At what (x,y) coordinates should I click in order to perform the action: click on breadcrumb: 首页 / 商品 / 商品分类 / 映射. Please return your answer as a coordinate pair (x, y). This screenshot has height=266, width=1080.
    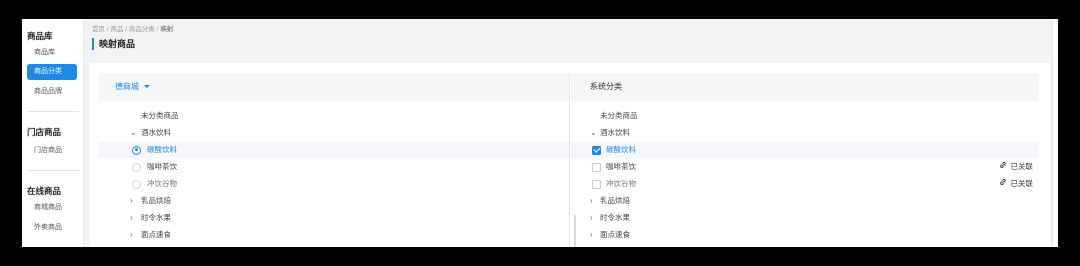
    Looking at the image, I should click on (132, 28).